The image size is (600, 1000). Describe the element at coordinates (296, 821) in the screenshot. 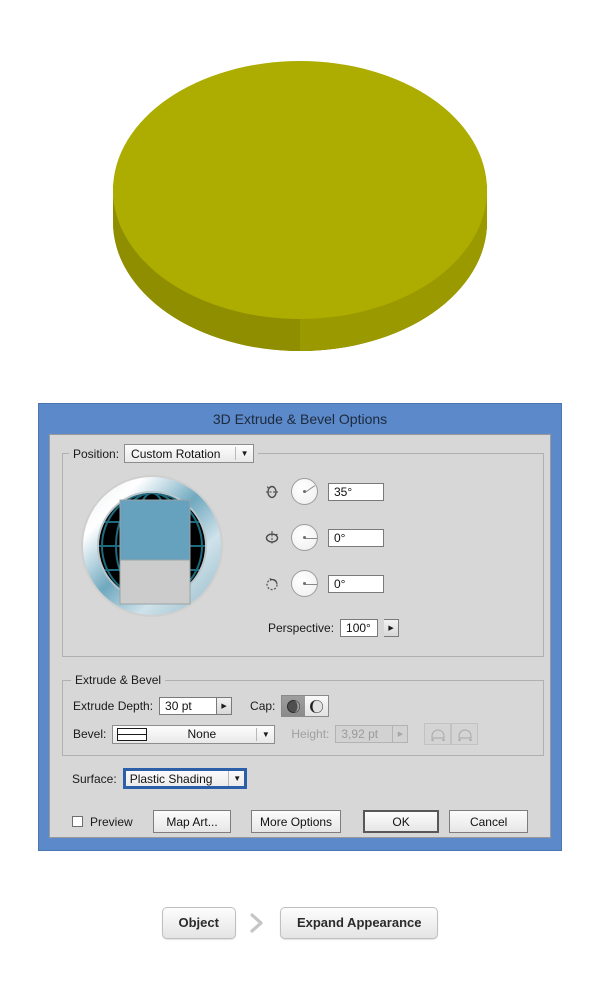

I see `more-options-button: More Options` at that location.